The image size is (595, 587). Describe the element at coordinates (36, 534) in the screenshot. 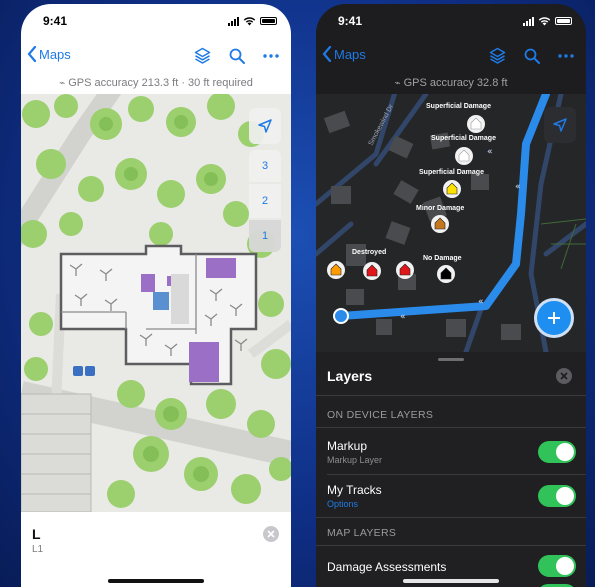

I see `sheet-title: L` at that location.